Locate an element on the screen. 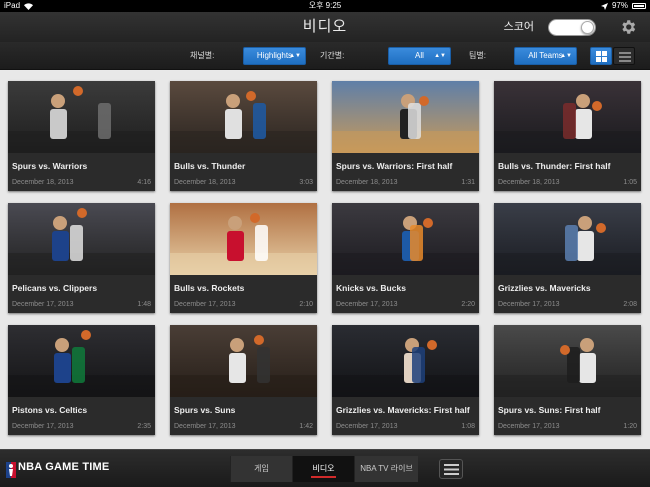  nav-header: 비디오 스코어 is located at coordinates (325, 27).